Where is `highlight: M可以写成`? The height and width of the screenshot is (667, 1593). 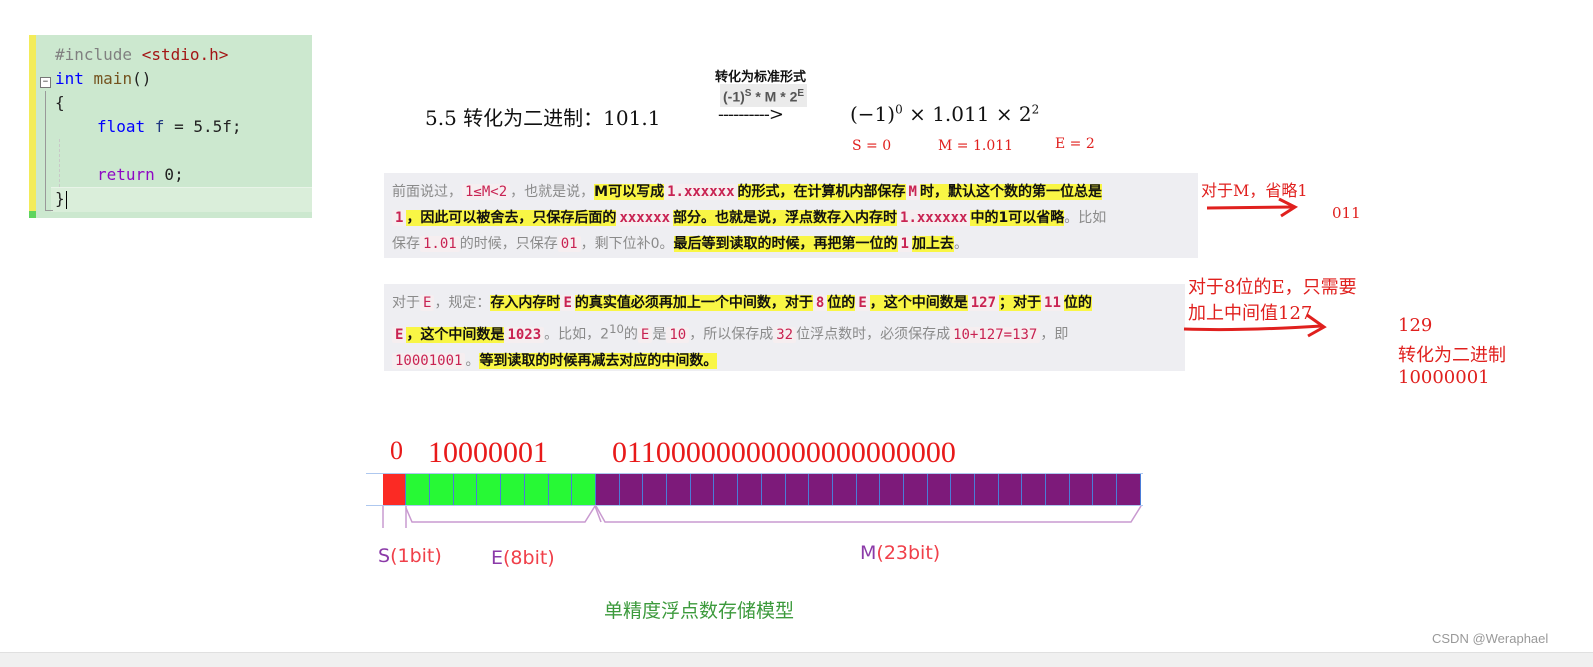 highlight: M可以写成 is located at coordinates (629, 192).